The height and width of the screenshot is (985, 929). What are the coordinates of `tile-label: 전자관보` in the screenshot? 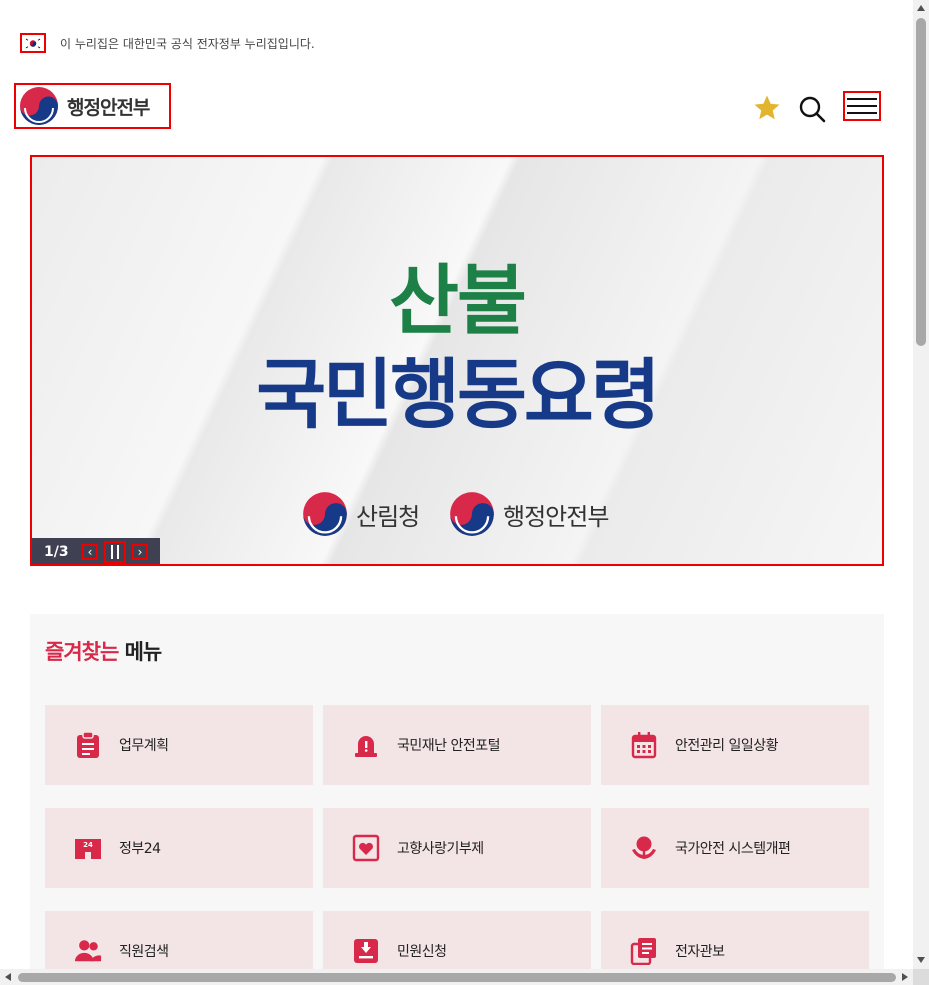 It's located at (700, 952).